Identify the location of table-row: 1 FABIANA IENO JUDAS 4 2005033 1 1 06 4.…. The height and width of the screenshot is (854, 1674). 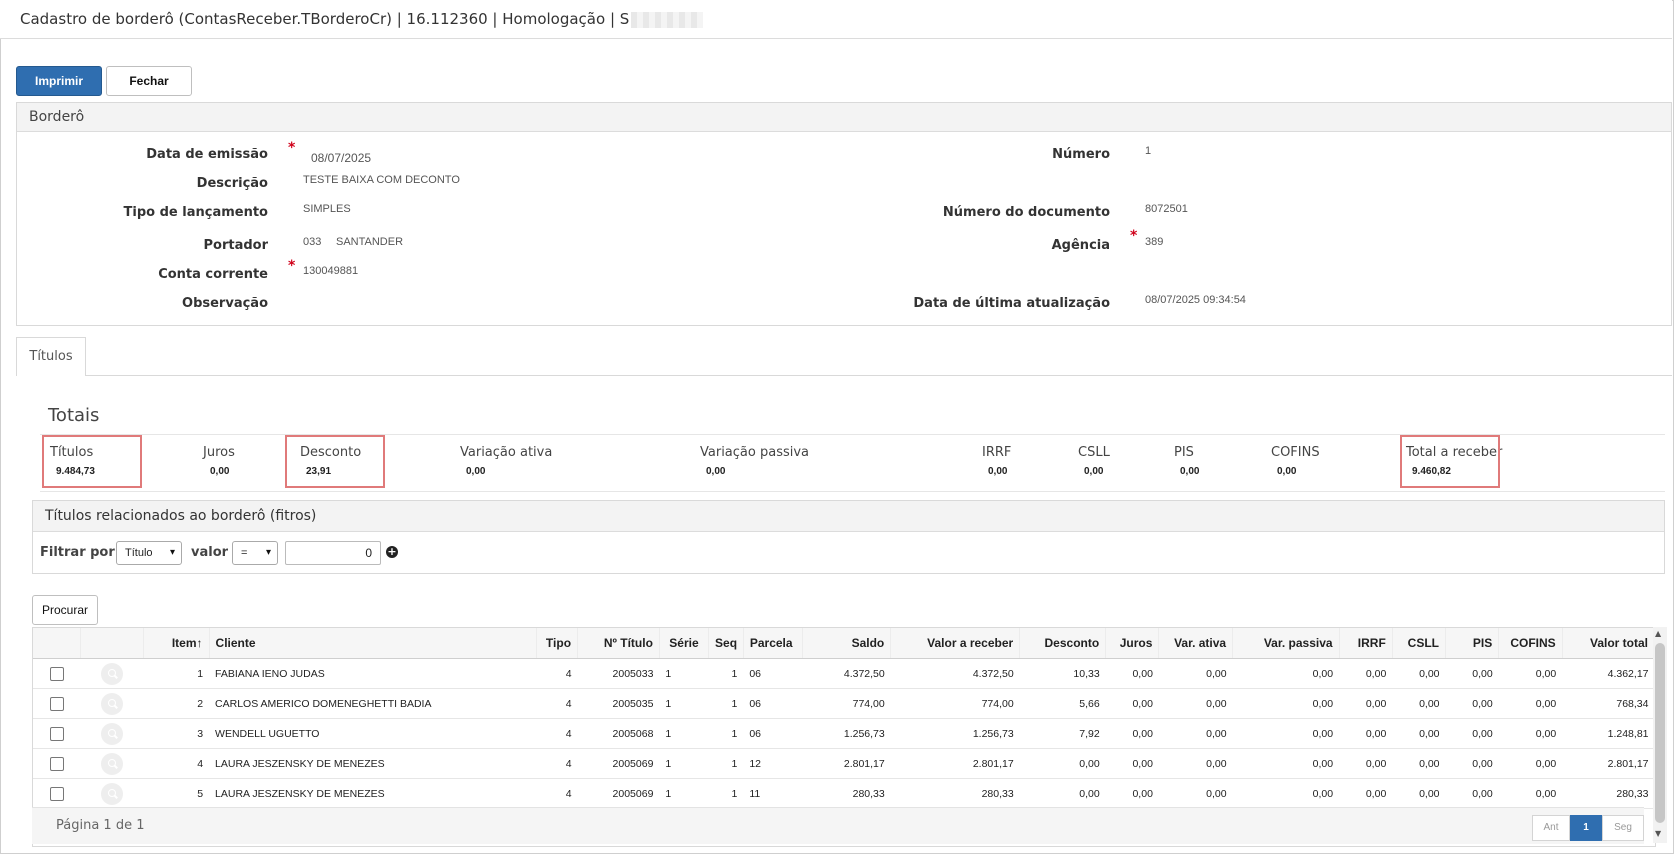
(844, 673).